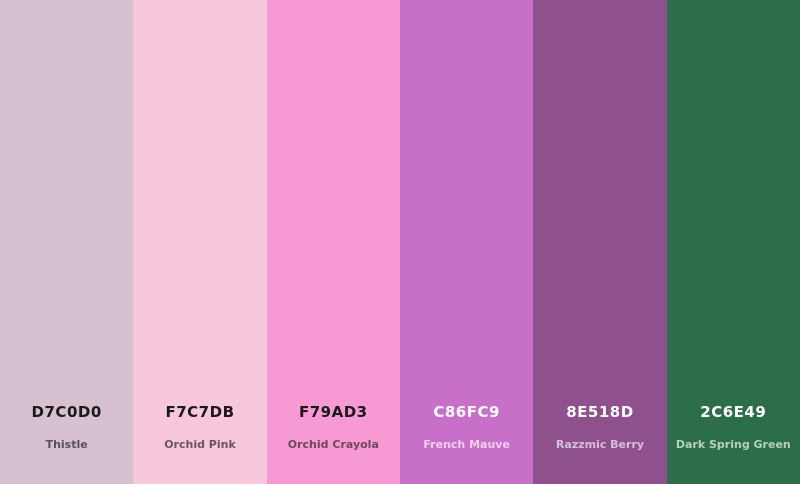  Describe the element at coordinates (333, 412) in the screenshot. I see `swatch-hex-code: F79AD3` at that location.